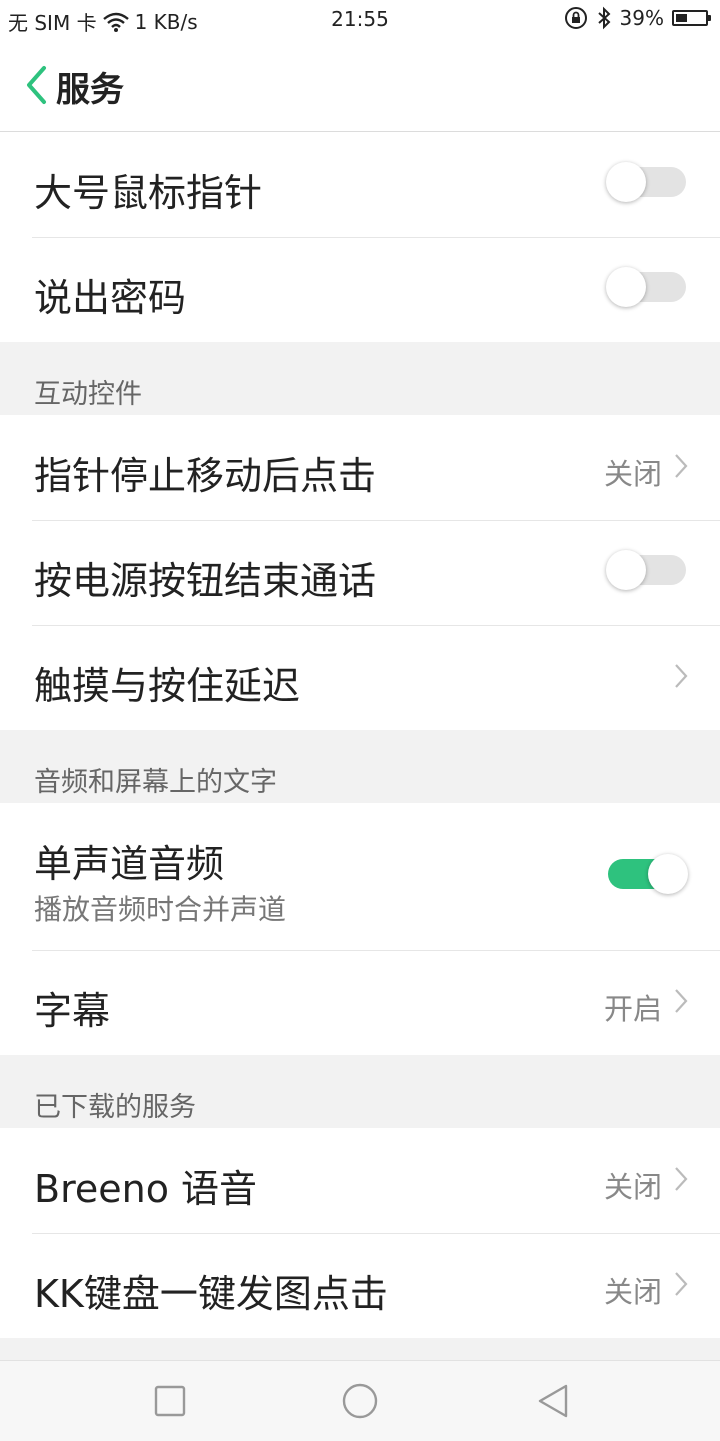  Describe the element at coordinates (360, 677) in the screenshot. I see `setting-touch-hold-delay: 触摸与按住延迟` at that location.